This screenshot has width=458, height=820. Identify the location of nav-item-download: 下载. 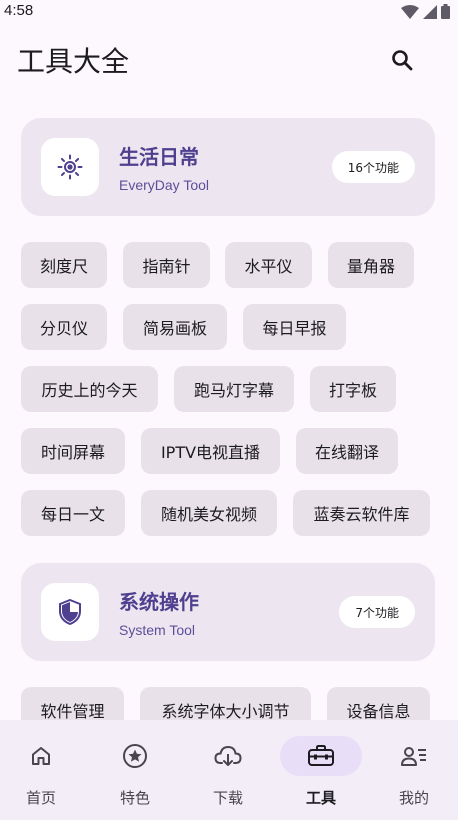
(228, 770).